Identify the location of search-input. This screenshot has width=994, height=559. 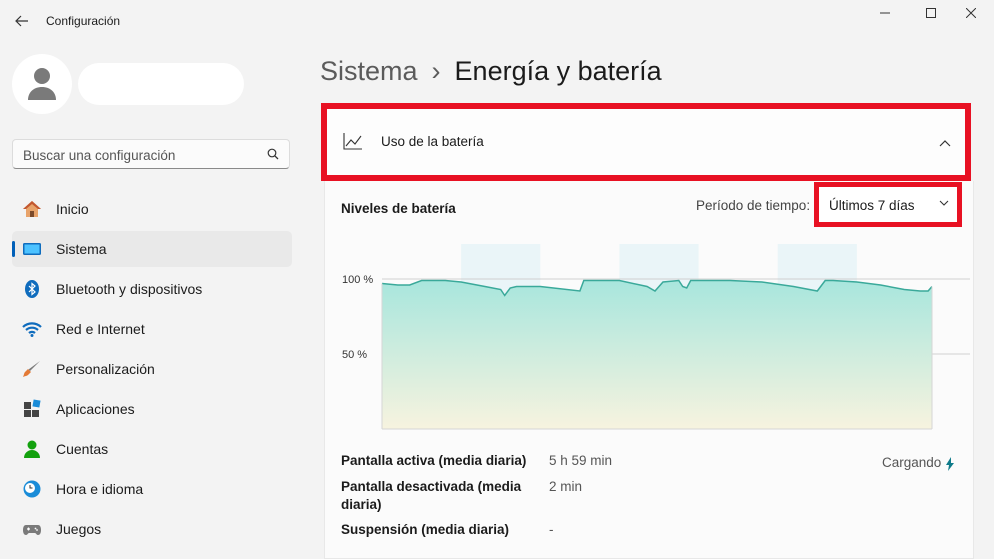
(139, 155).